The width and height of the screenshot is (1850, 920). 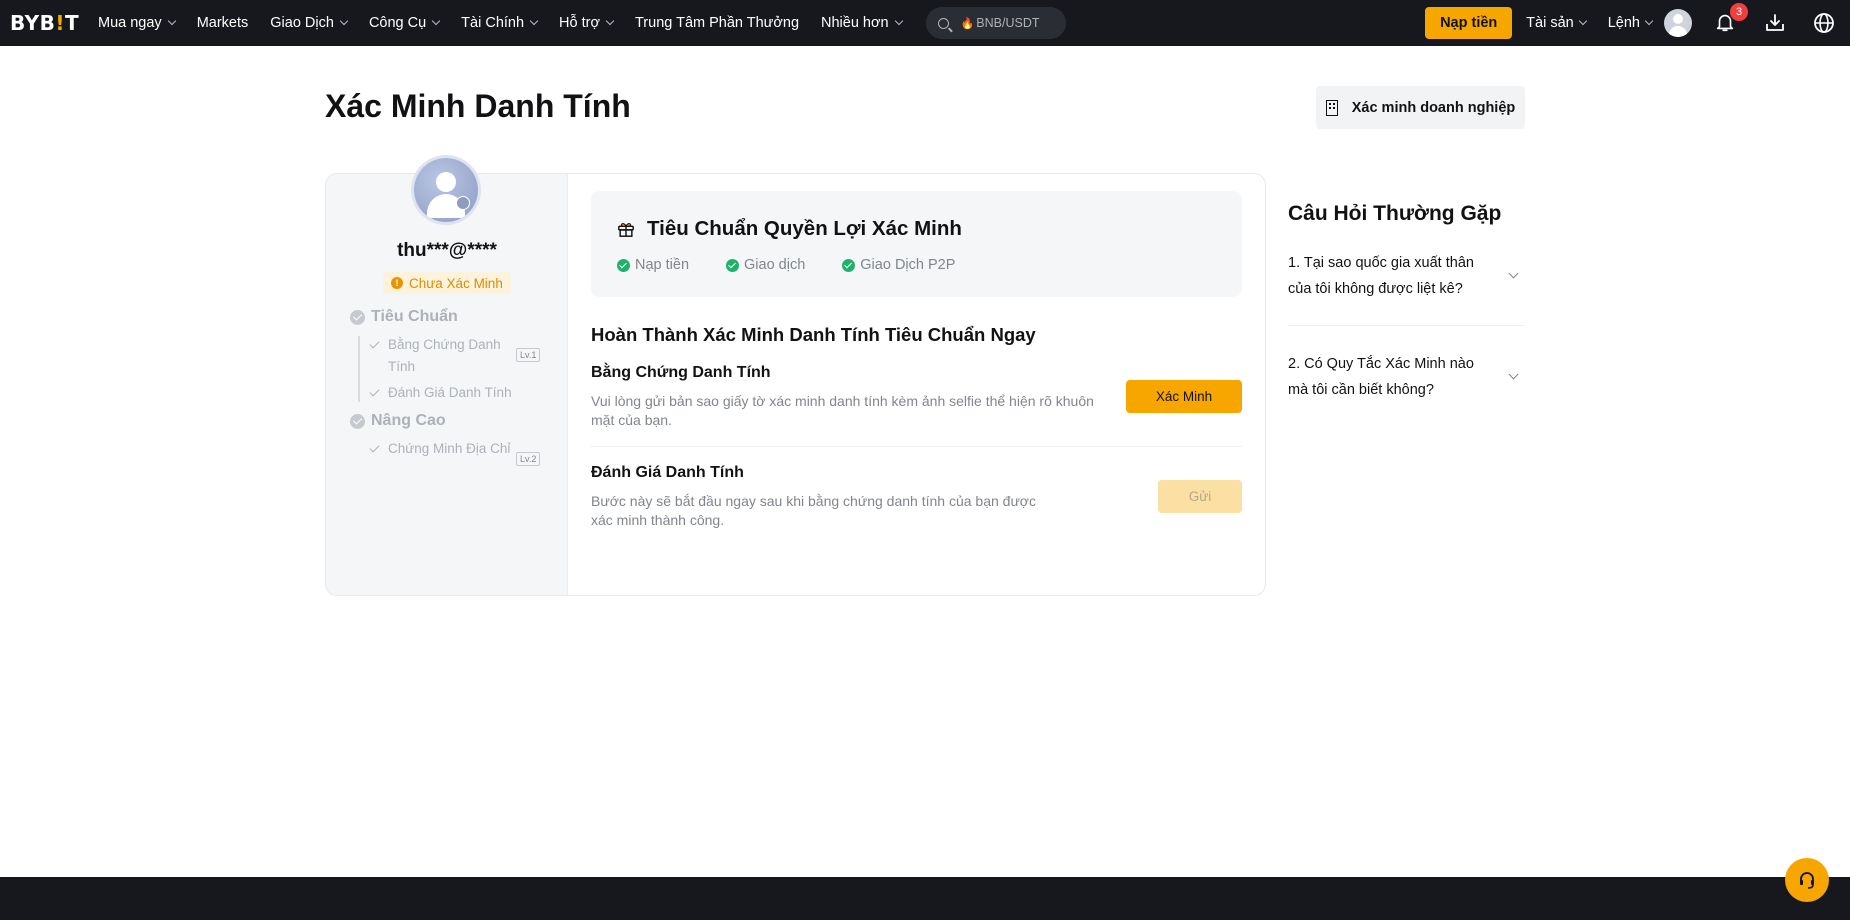 What do you see at coordinates (662, 265) in the screenshot?
I see `benefit-label: Nạp tiền` at bounding box center [662, 265].